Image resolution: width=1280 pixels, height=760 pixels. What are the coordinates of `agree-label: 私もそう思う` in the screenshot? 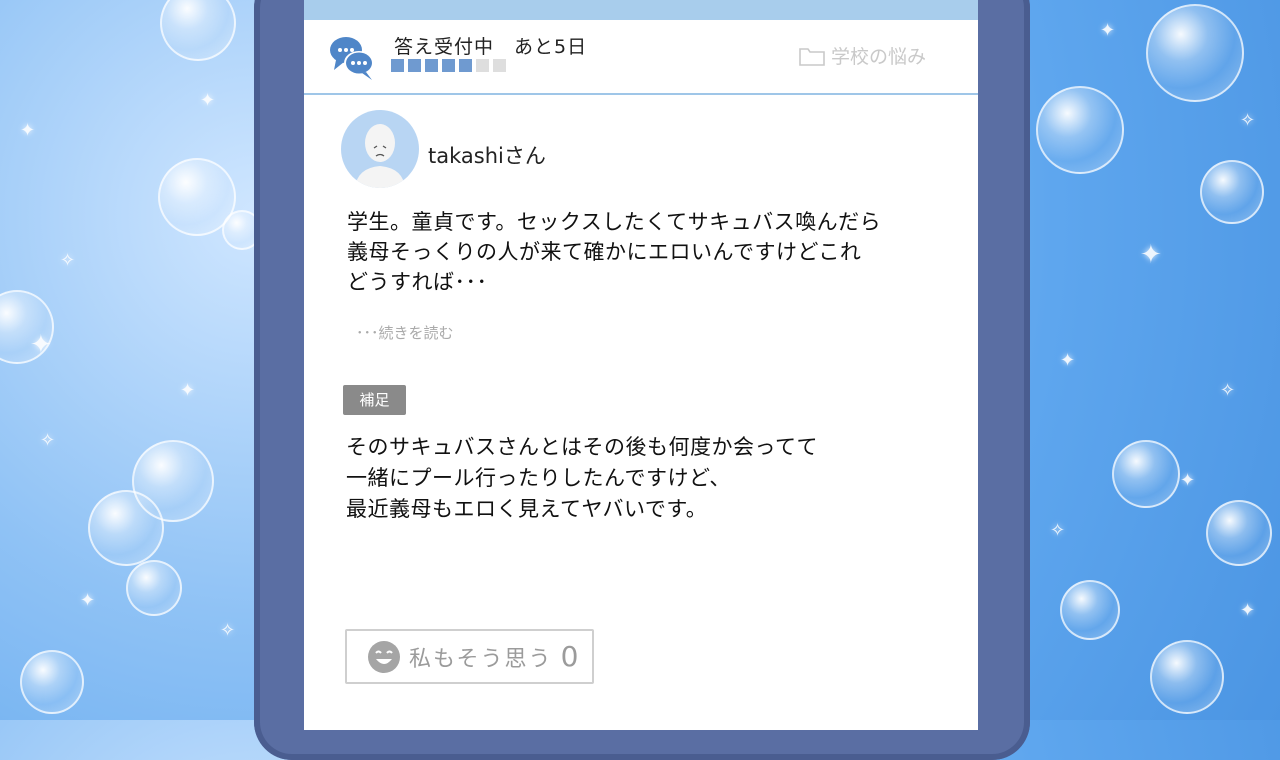 It's located at (481, 659).